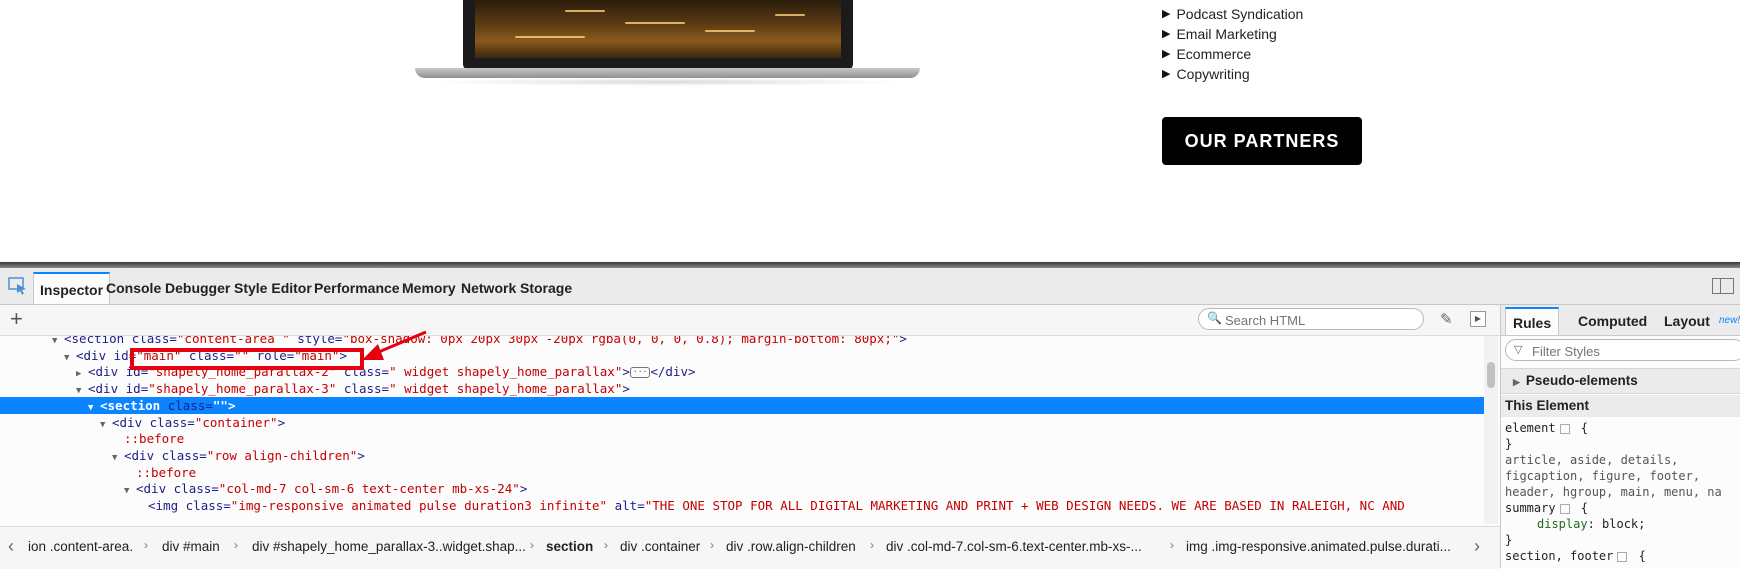 The width and height of the screenshot is (1740, 569). Describe the element at coordinates (1622, 508) in the screenshot. I see `css-rule-line: summary {` at that location.